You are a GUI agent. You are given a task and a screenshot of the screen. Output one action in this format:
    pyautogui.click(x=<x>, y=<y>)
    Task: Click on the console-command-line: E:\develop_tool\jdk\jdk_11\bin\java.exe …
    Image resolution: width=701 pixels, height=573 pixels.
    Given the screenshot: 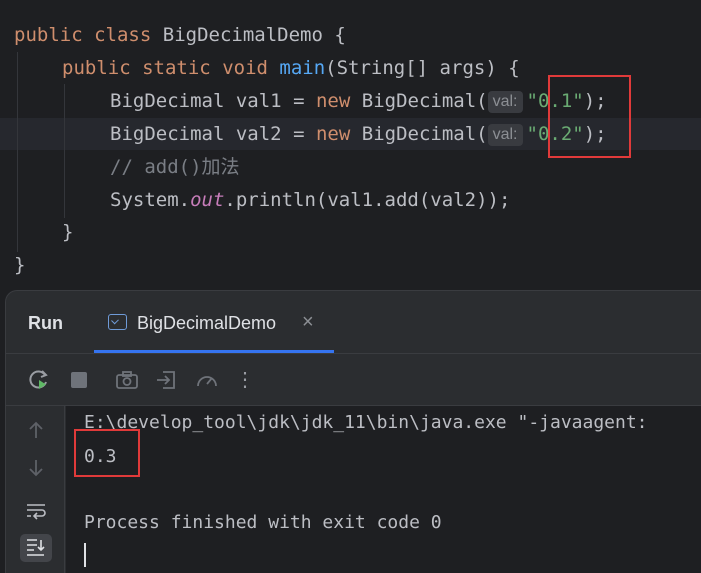 What is the action you would take?
    pyautogui.click(x=366, y=422)
    